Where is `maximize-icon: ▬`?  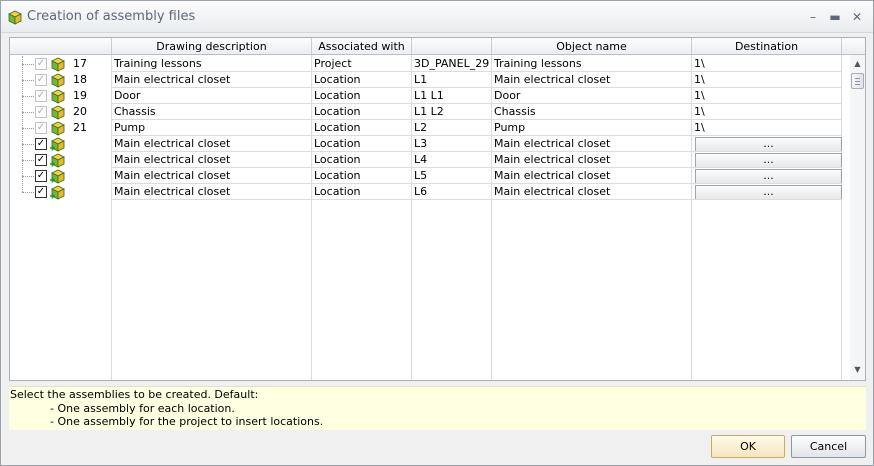 maximize-icon: ▬ is located at coordinates (835, 17).